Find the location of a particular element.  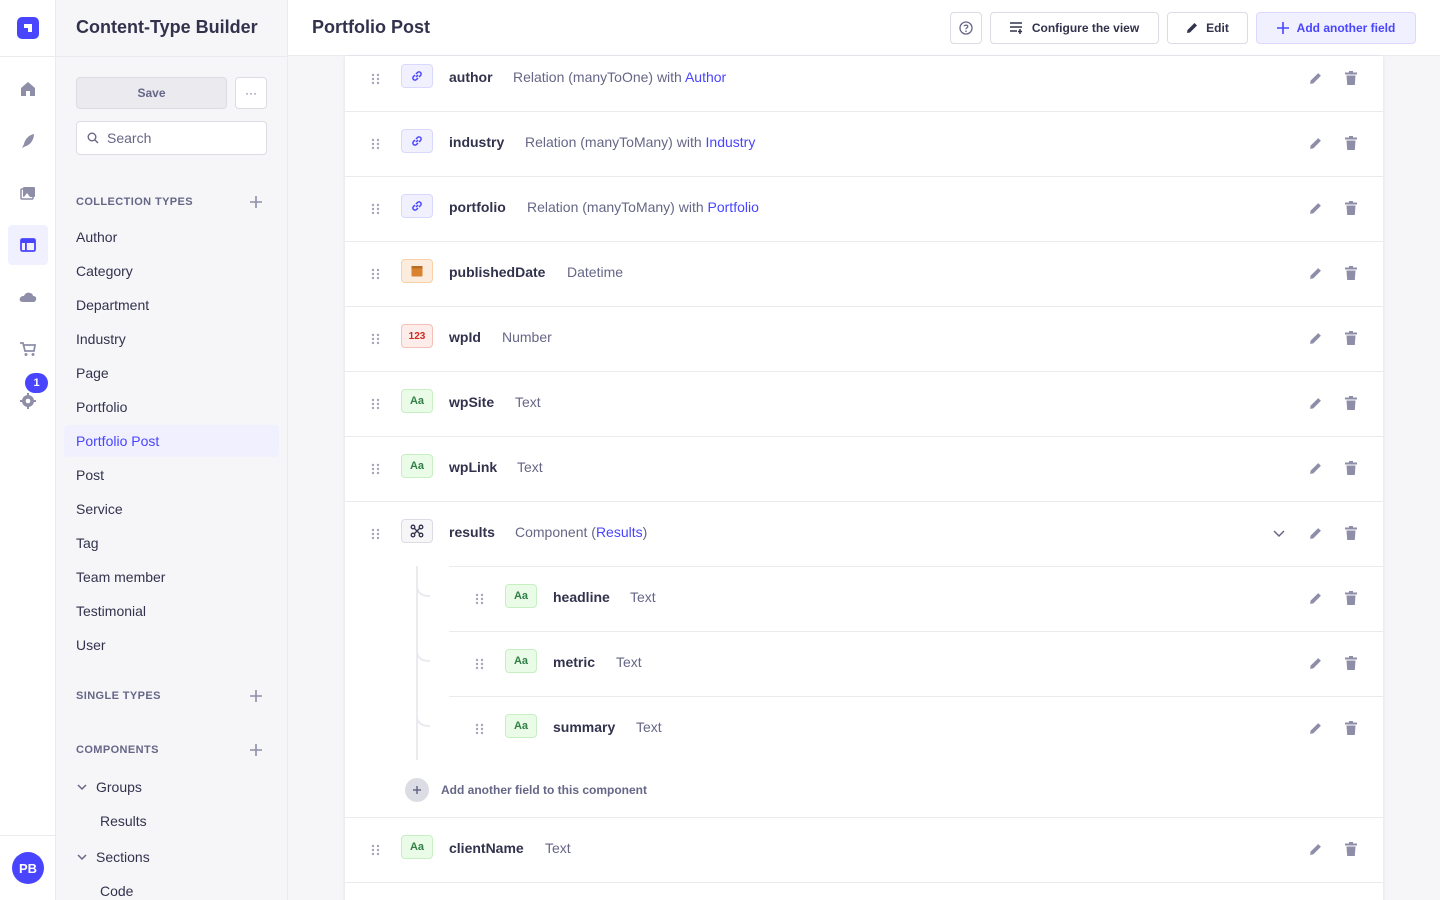

field-row: publishedDate Datetime is located at coordinates (864, 274).